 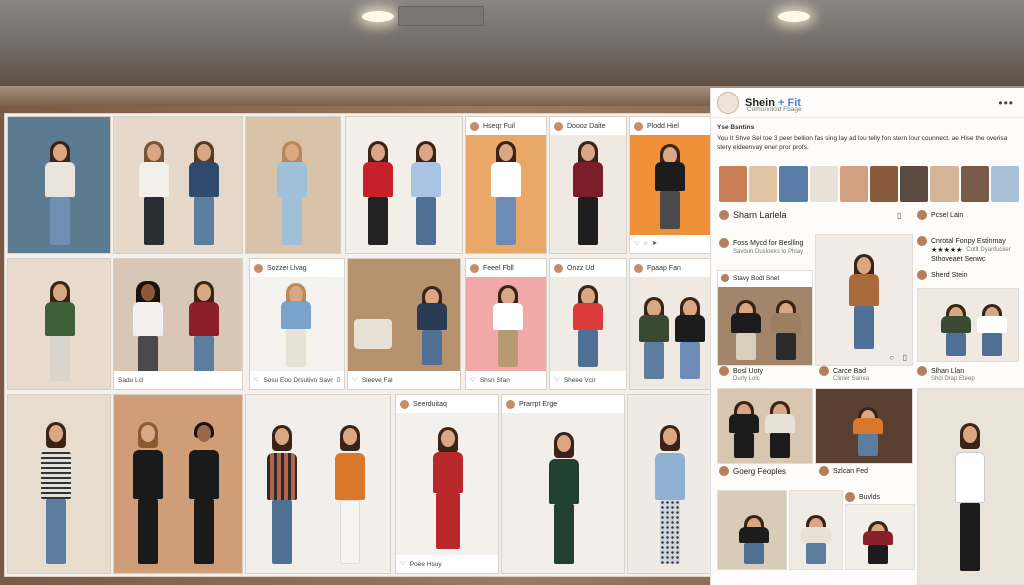 I want to click on post-header: Pcsel Lain, so click(x=940, y=215).